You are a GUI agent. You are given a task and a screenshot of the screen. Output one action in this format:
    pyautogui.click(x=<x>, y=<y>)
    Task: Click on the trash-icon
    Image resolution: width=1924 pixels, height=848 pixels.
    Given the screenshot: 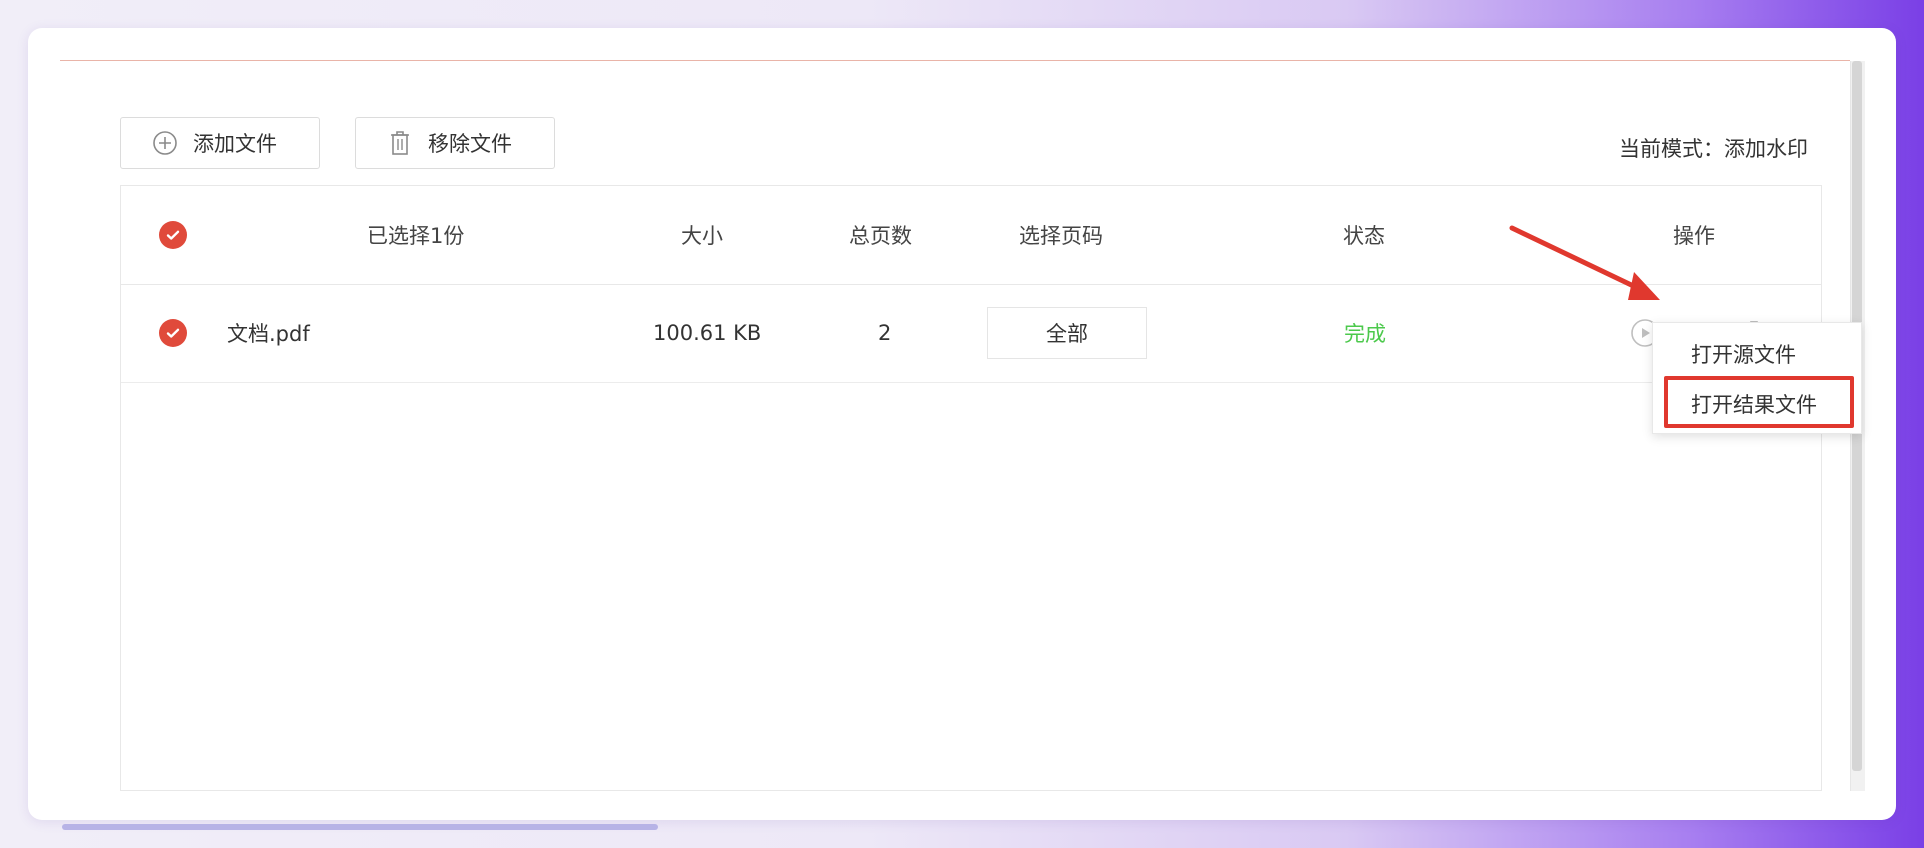 What is the action you would take?
    pyautogui.click(x=400, y=143)
    